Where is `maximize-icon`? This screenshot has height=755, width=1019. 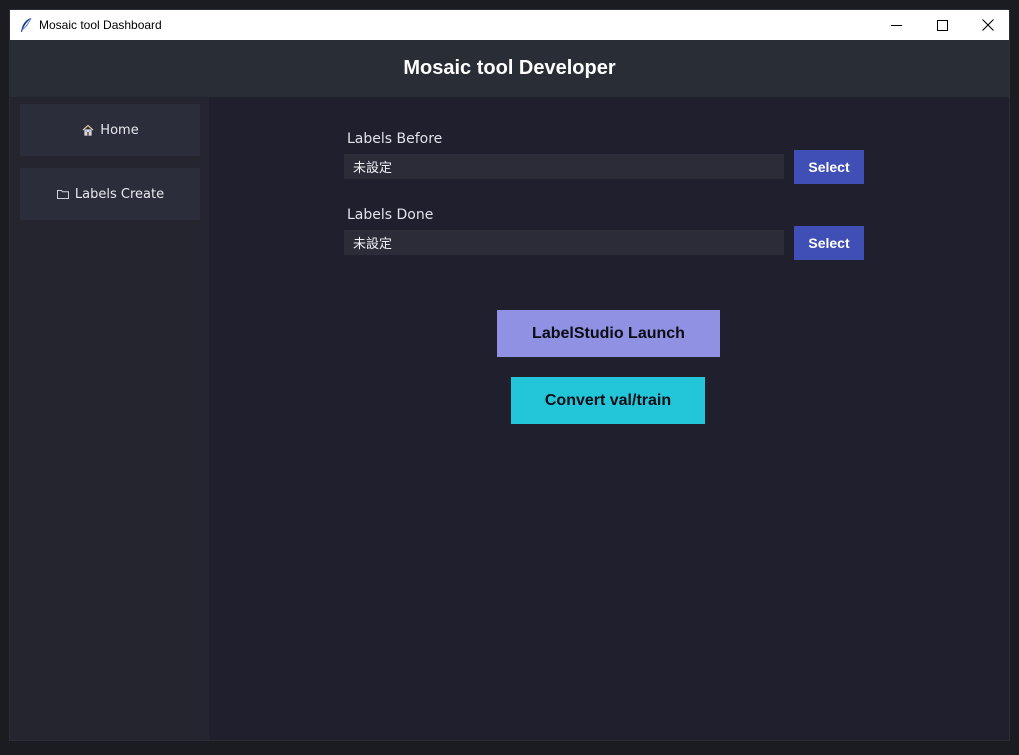 maximize-icon is located at coordinates (942, 25).